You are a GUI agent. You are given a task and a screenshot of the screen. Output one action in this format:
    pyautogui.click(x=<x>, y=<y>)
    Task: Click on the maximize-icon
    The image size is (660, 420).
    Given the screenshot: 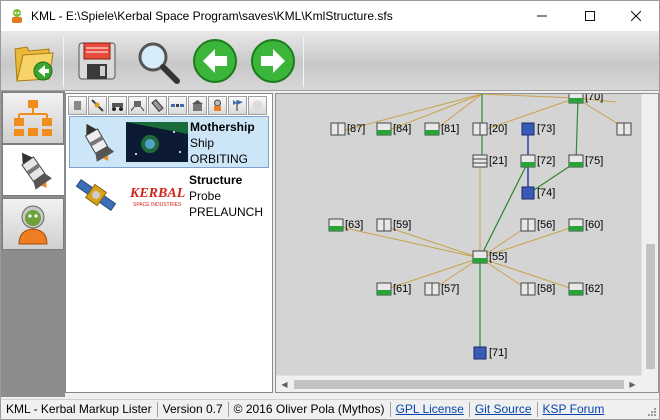 What is the action you would take?
    pyautogui.click(x=590, y=16)
    